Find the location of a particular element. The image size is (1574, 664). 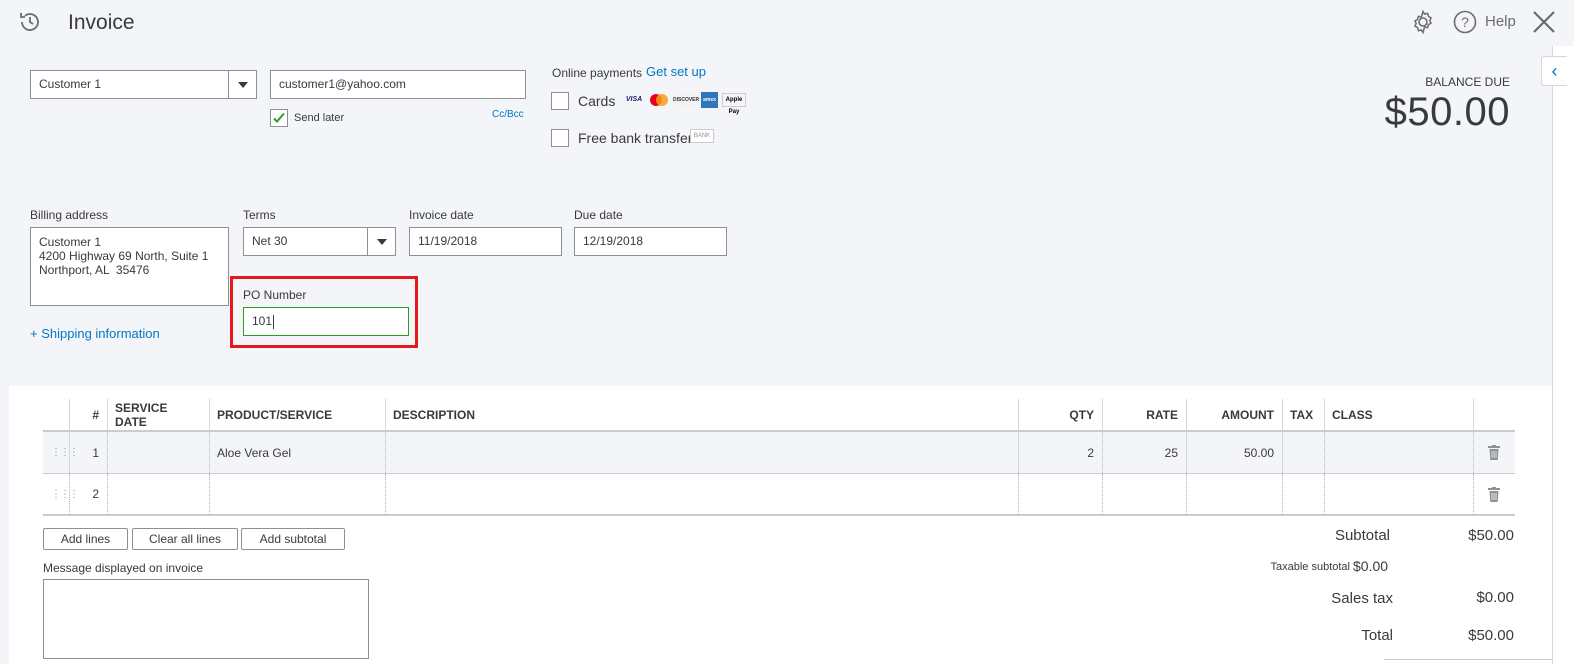

sales-tax-label: Sales tax is located at coordinates (1362, 598).